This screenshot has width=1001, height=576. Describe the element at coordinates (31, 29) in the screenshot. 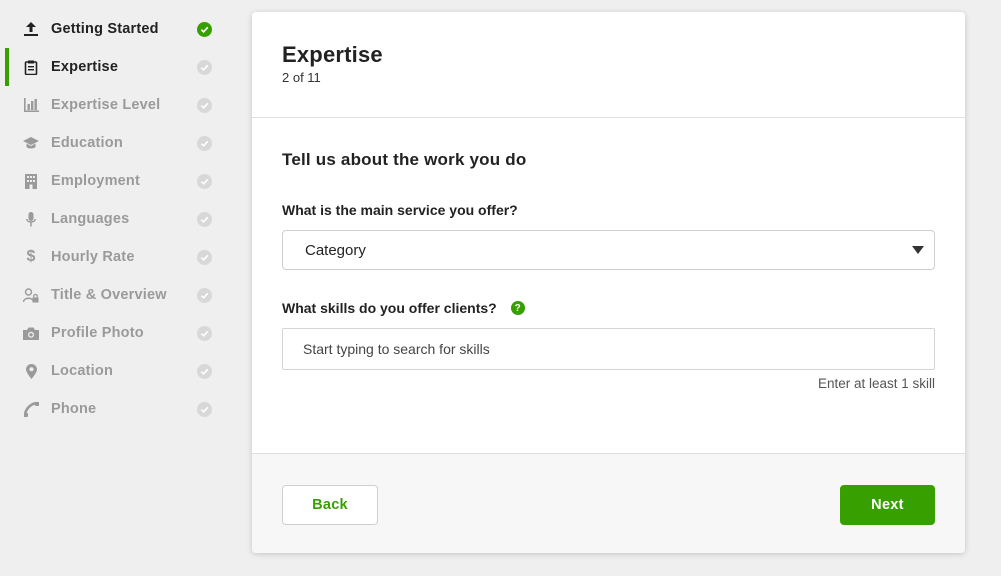

I see `upload-icon` at that location.